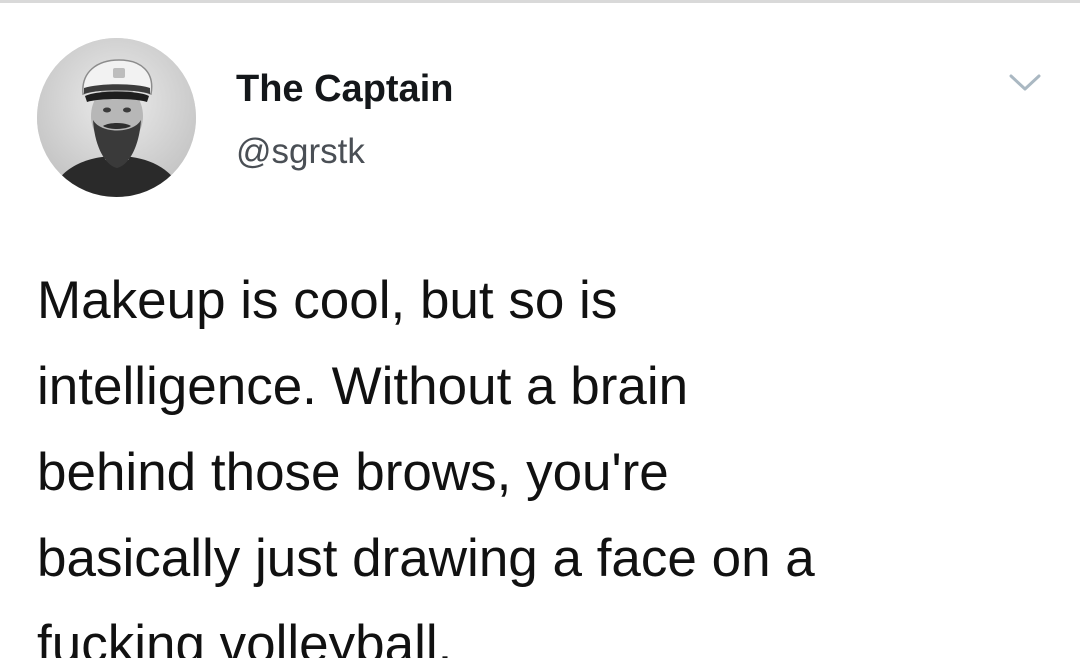 The width and height of the screenshot is (1080, 658). Describe the element at coordinates (363, 386) in the screenshot. I see `tweet-text-line: intelligence. Without a brain` at that location.